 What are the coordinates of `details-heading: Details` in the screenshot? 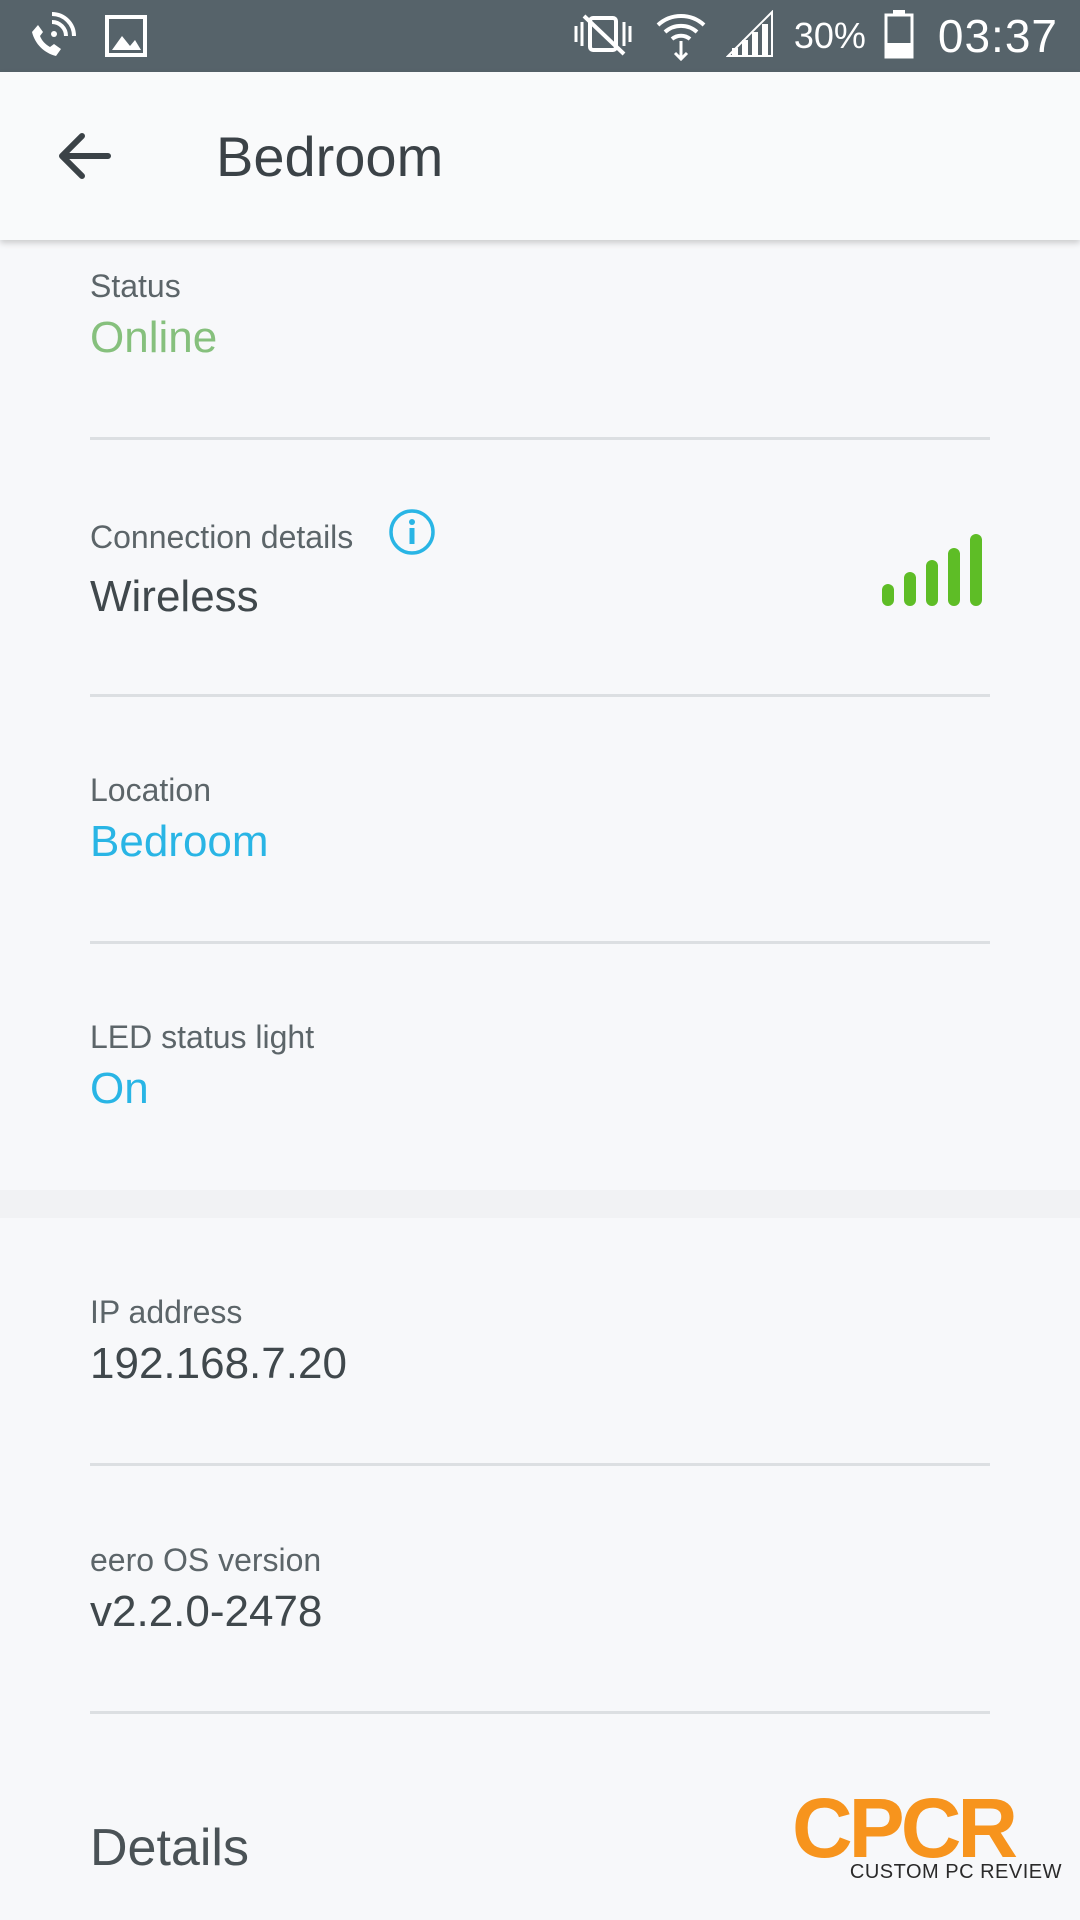 It's located at (169, 1848).